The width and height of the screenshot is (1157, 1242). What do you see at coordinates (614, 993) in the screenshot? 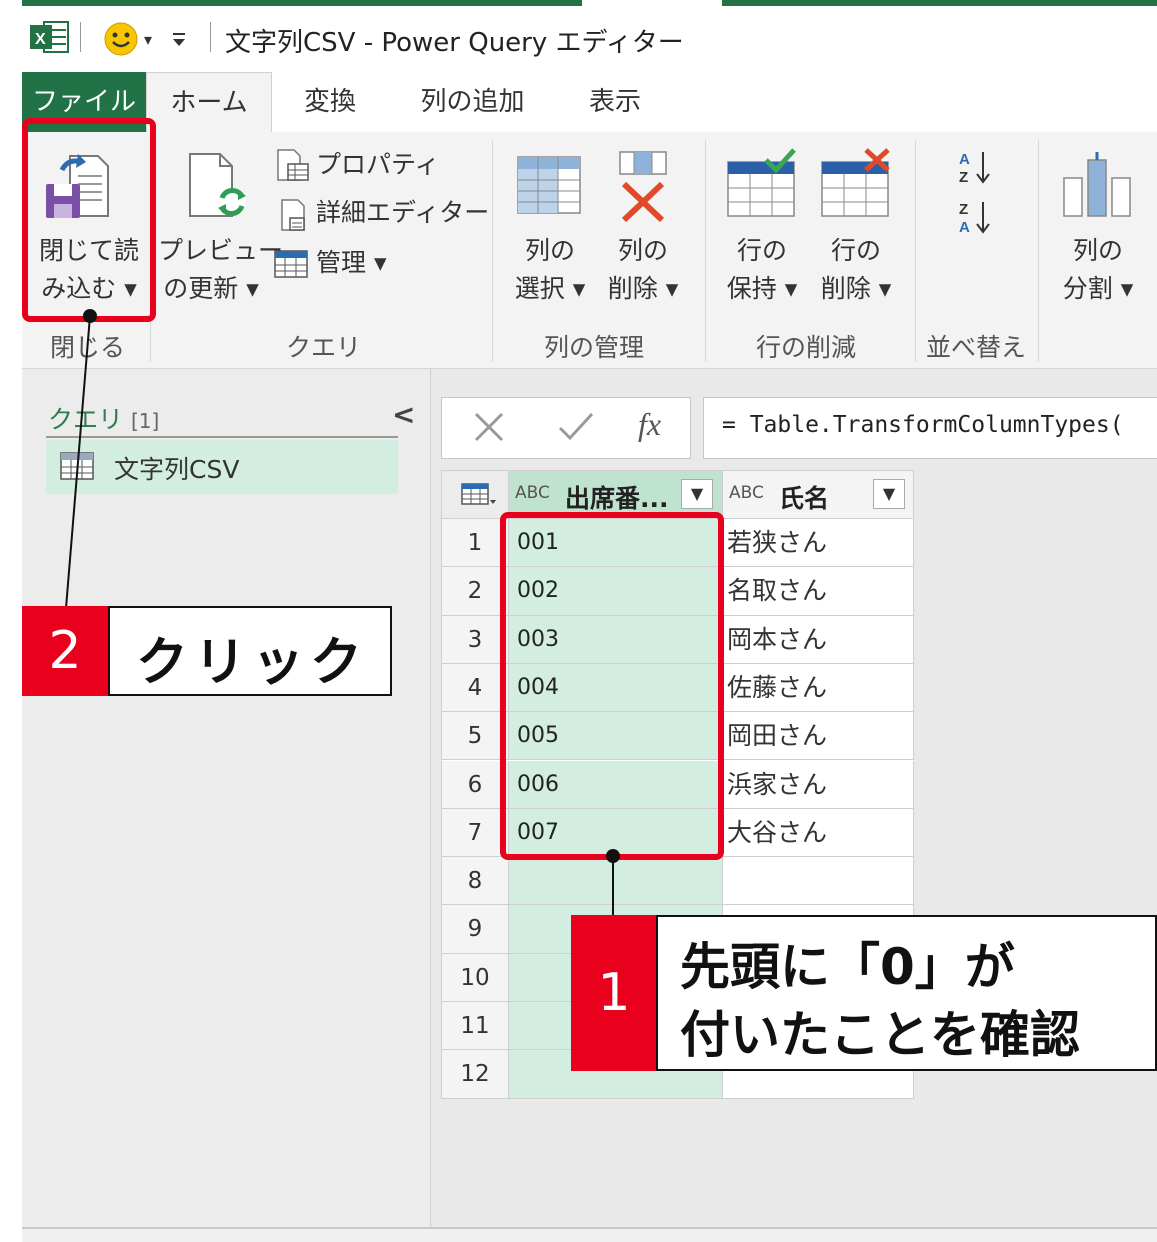
I see `step-1-badge: 1` at bounding box center [614, 993].